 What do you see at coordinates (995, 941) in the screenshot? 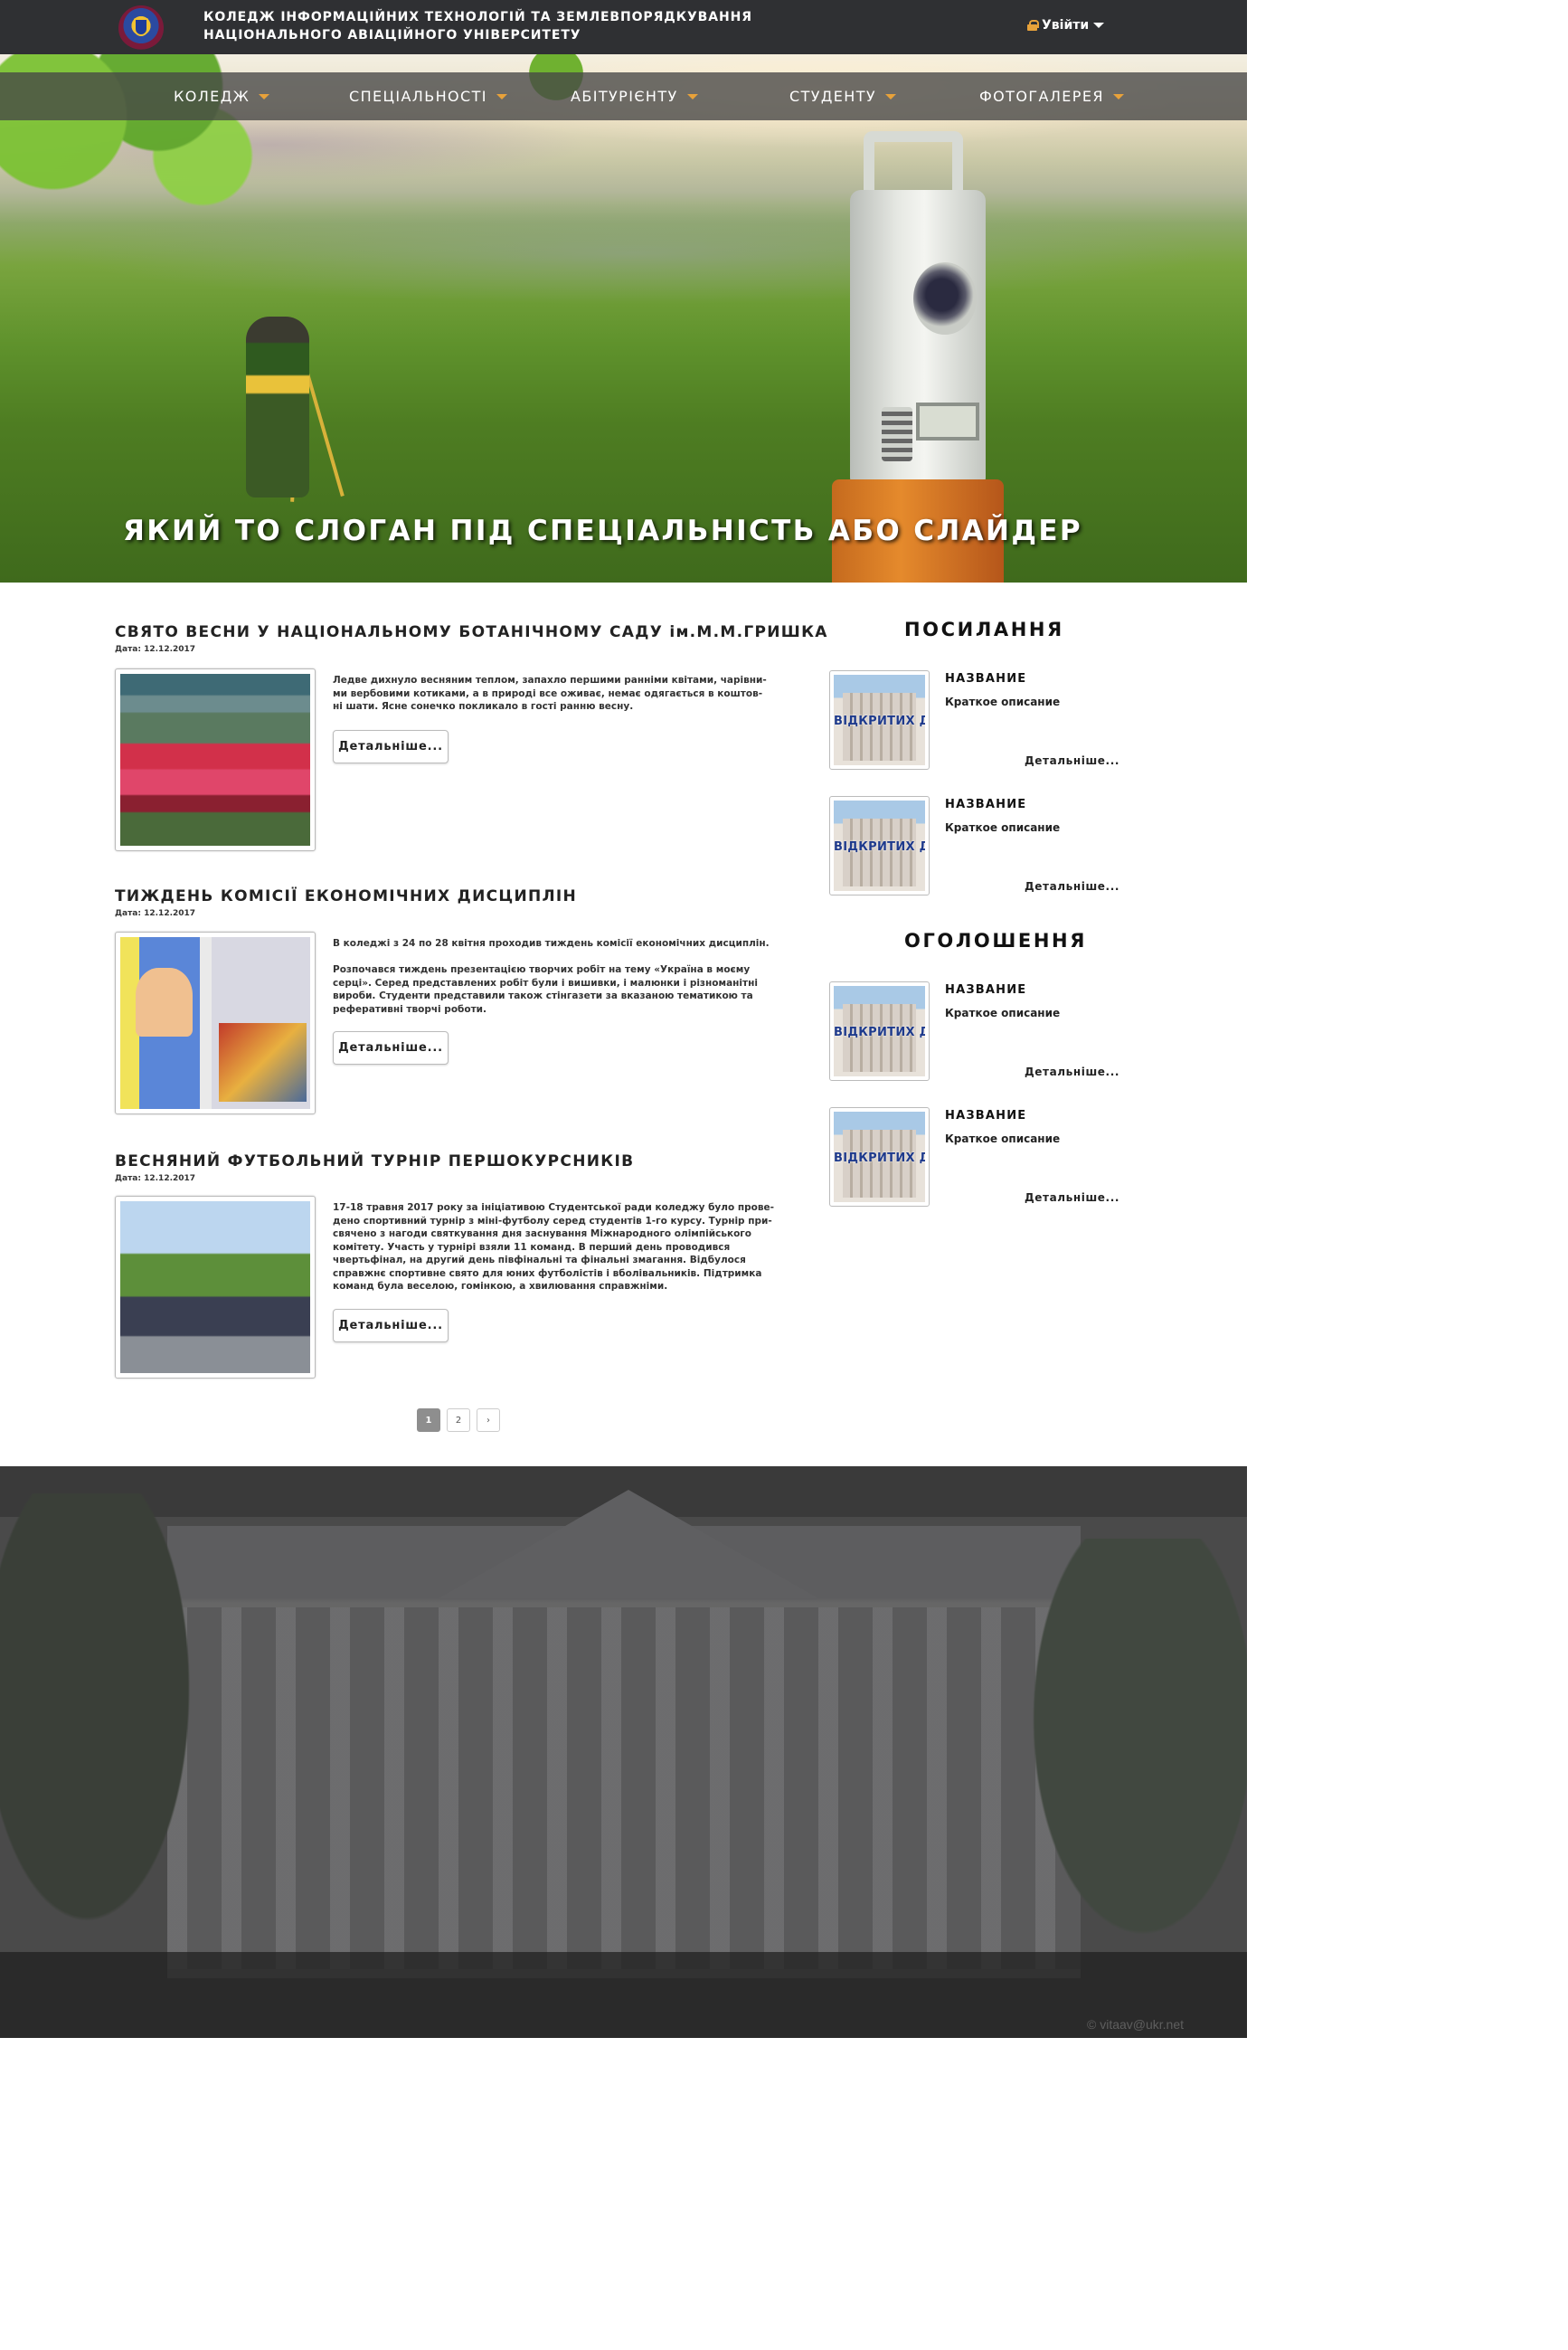
I see `announcements-heading: ОГОЛОШЕННЯ` at bounding box center [995, 941].